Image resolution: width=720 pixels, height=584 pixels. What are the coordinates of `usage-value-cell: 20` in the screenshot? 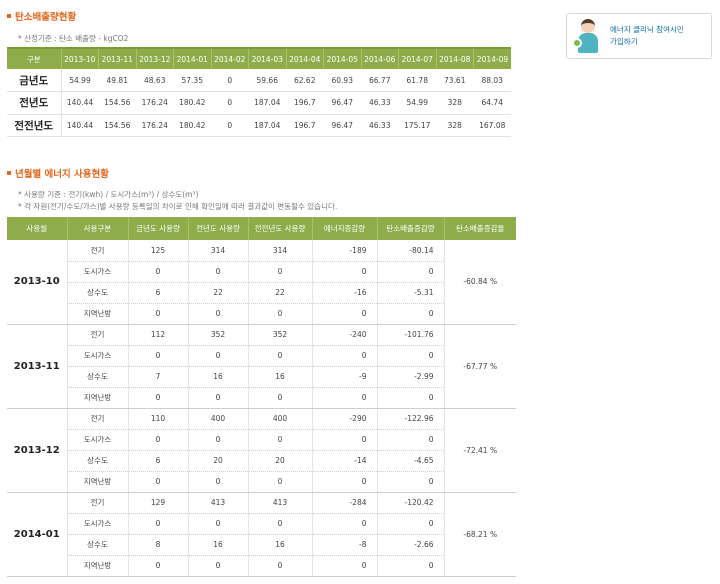 It's located at (218, 461).